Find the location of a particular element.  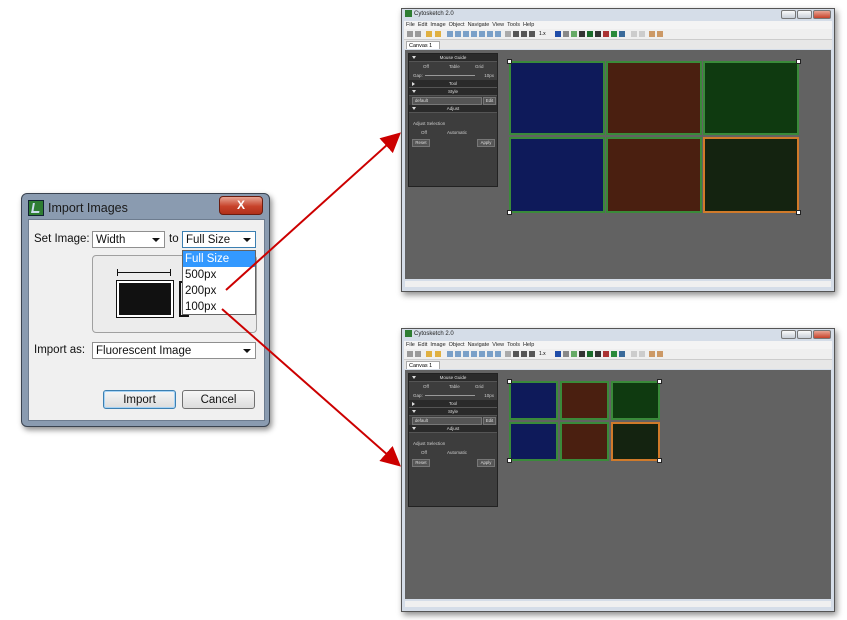

image-tile-red is located at coordinates (584, 400).